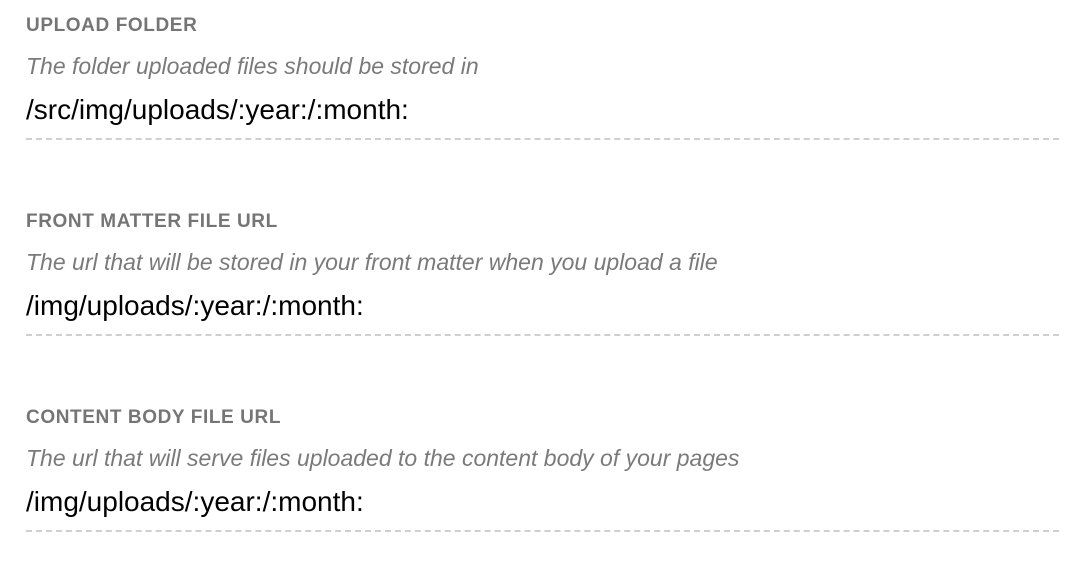 This screenshot has width=1080, height=567. I want to click on upload-folder-input, so click(542, 117).